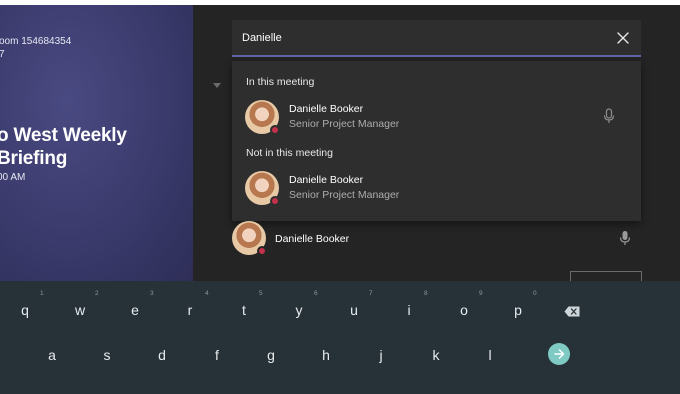 This screenshot has height=394, width=680. What do you see at coordinates (162, 355) in the screenshot?
I see `key-d: d` at bounding box center [162, 355].